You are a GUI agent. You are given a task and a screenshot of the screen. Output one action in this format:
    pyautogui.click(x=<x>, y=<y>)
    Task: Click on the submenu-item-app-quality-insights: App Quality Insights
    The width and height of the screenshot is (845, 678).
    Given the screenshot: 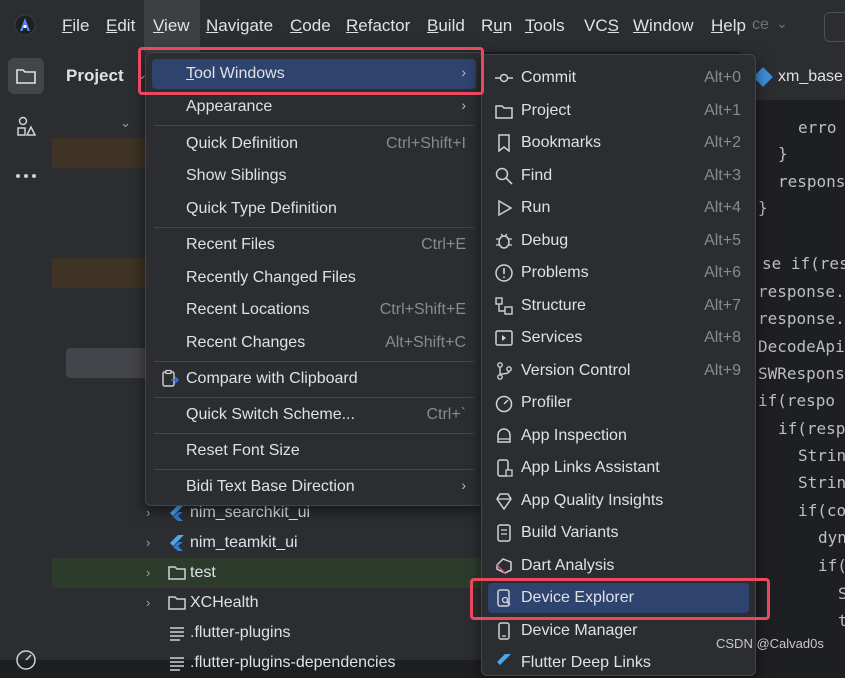 What is the action you would take?
    pyautogui.click(x=618, y=501)
    